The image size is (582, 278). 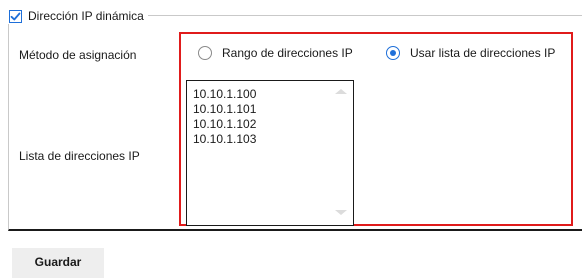 I want to click on dynamic-ip-label: Dirección IP dinámica, so click(x=86, y=16).